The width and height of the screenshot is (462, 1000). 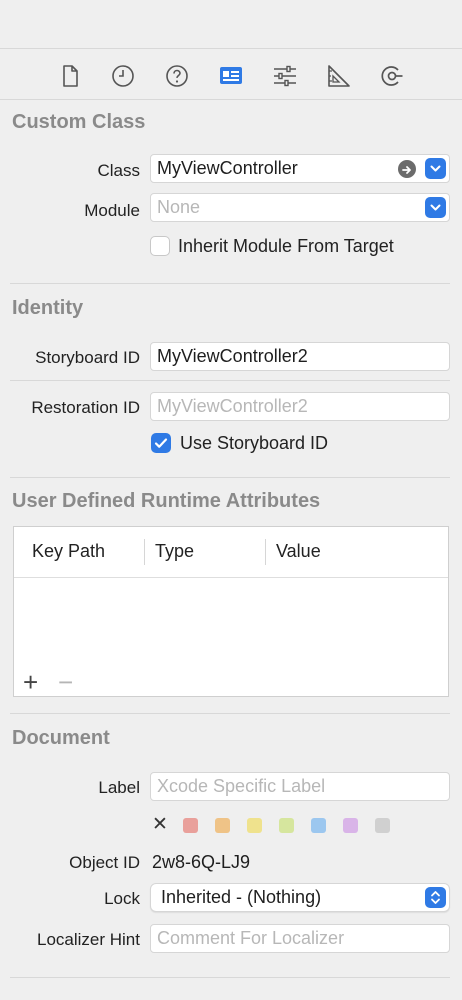 I want to click on identity-title: Identity, so click(x=48, y=308).